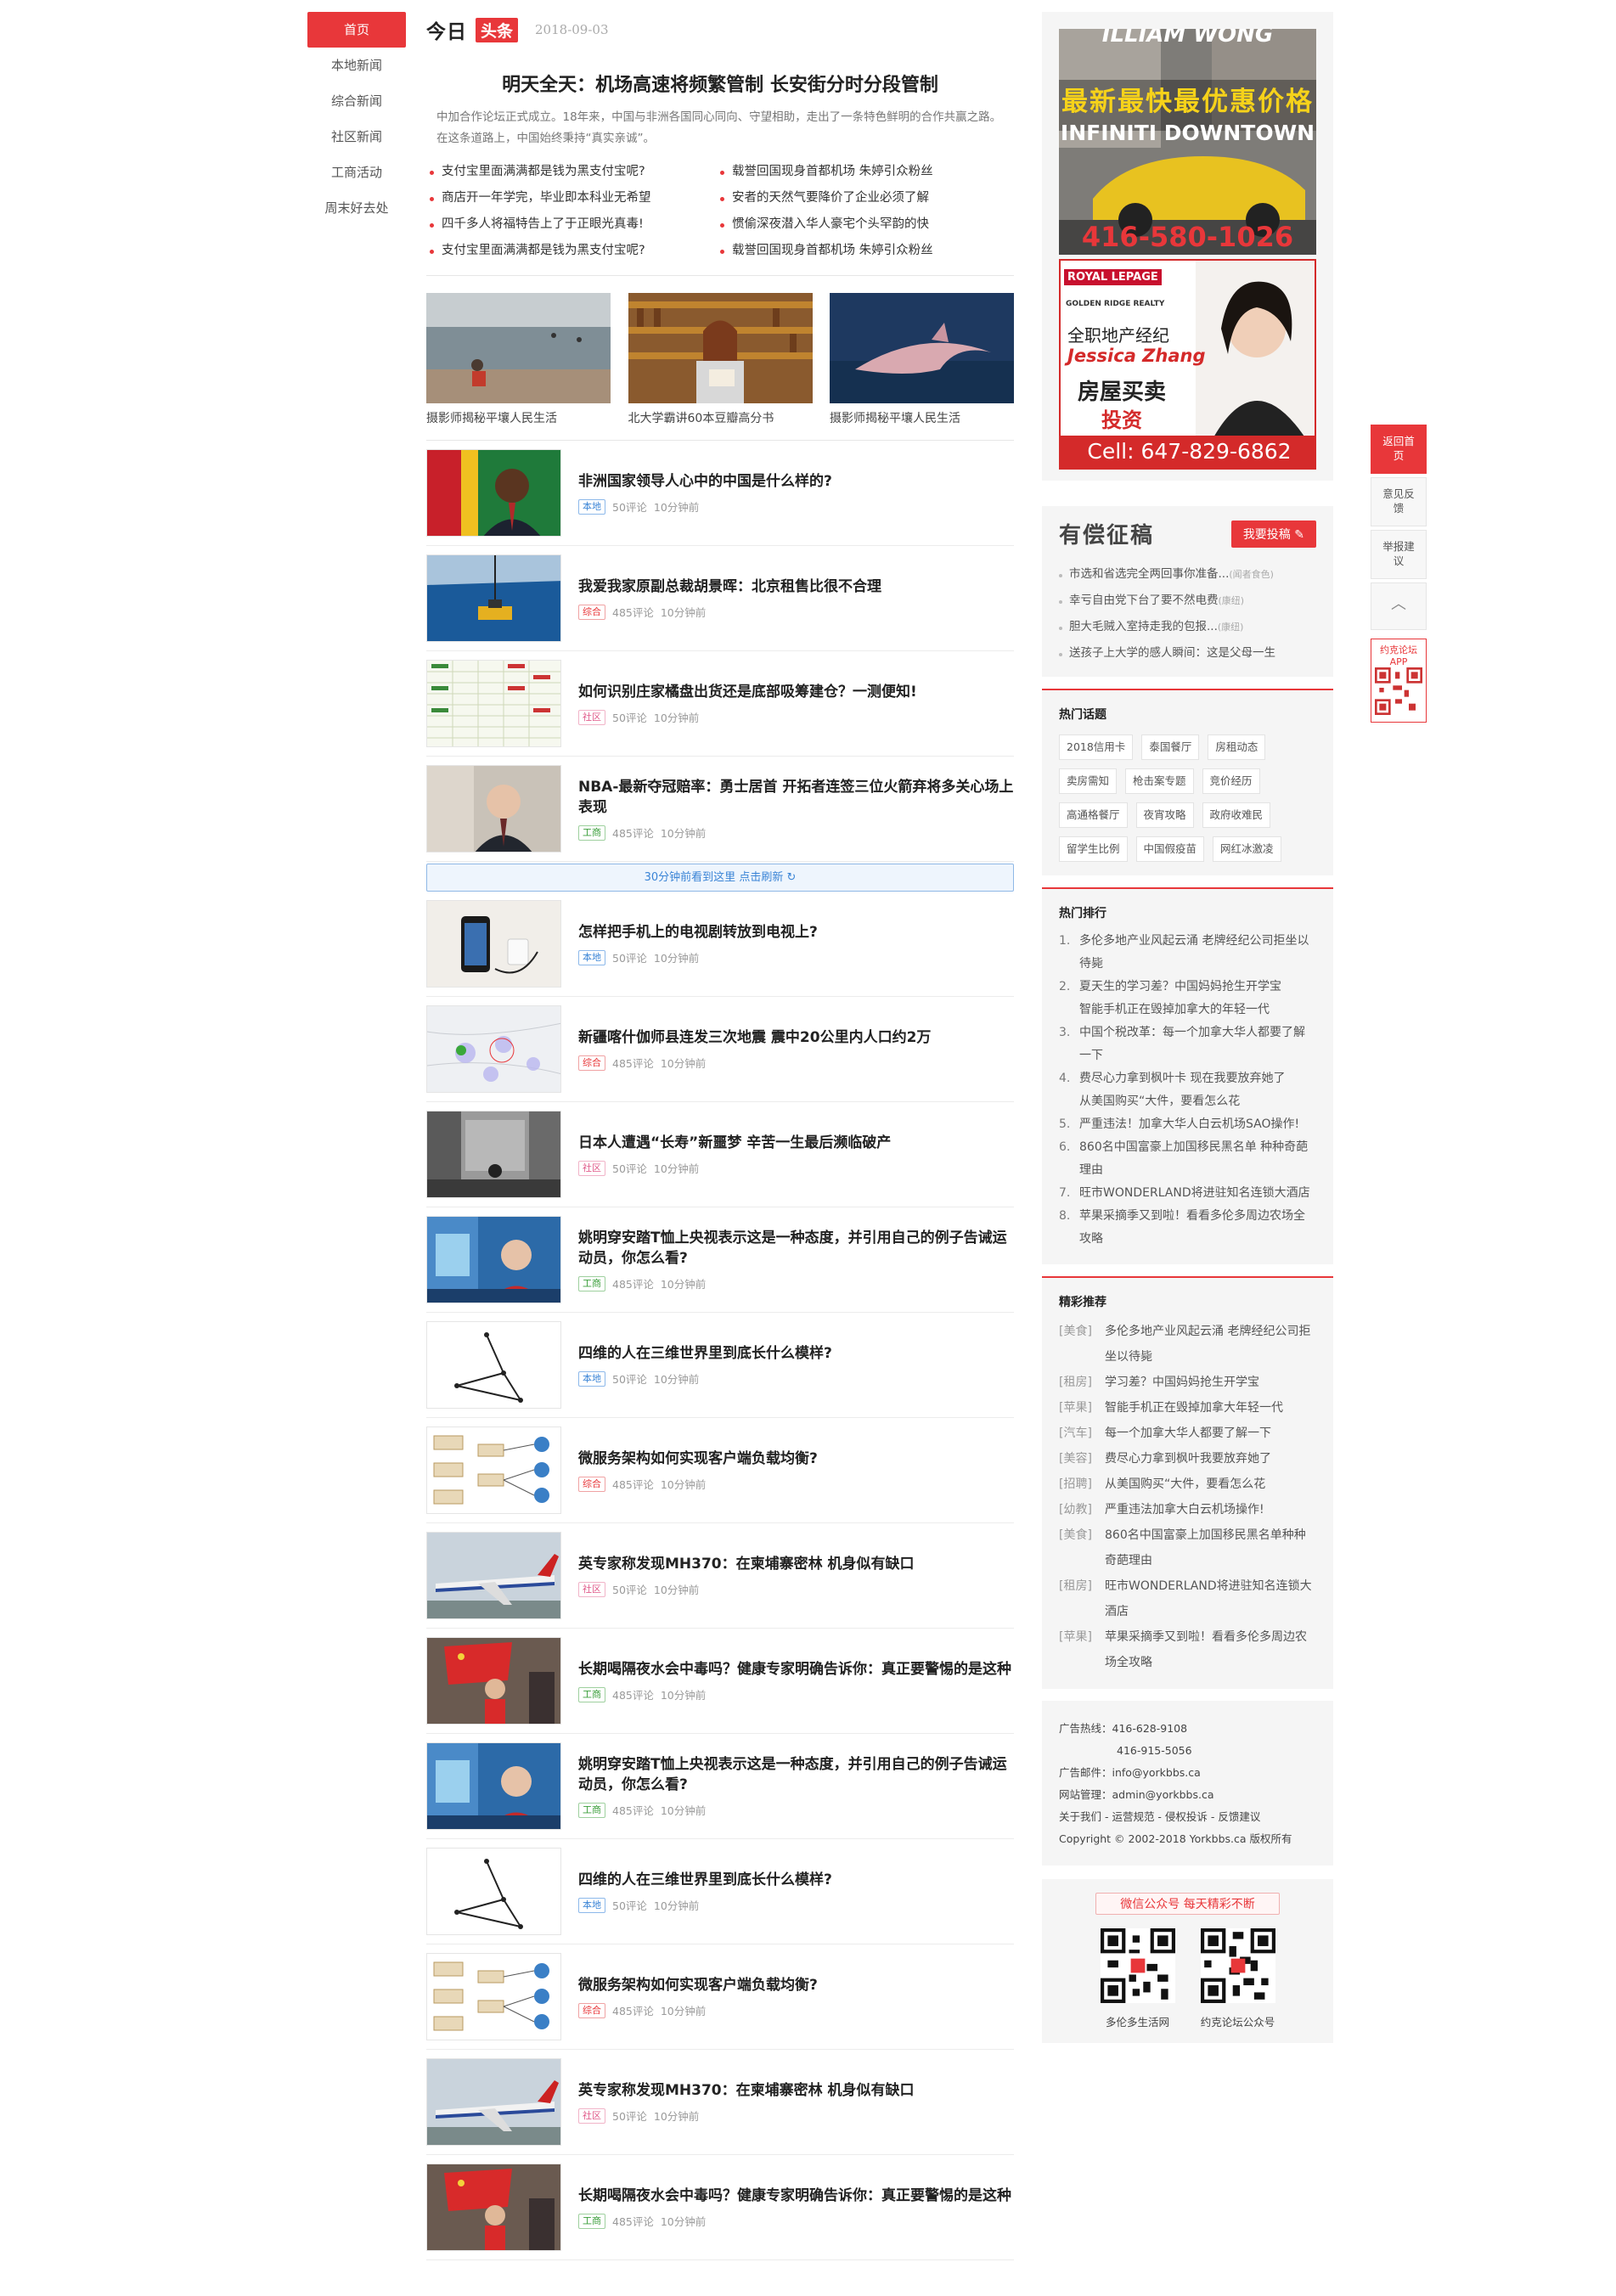 The height and width of the screenshot is (2296, 1616). Describe the element at coordinates (1164, 815) in the screenshot. I see `topic-tag: 夜宵攻略` at that location.